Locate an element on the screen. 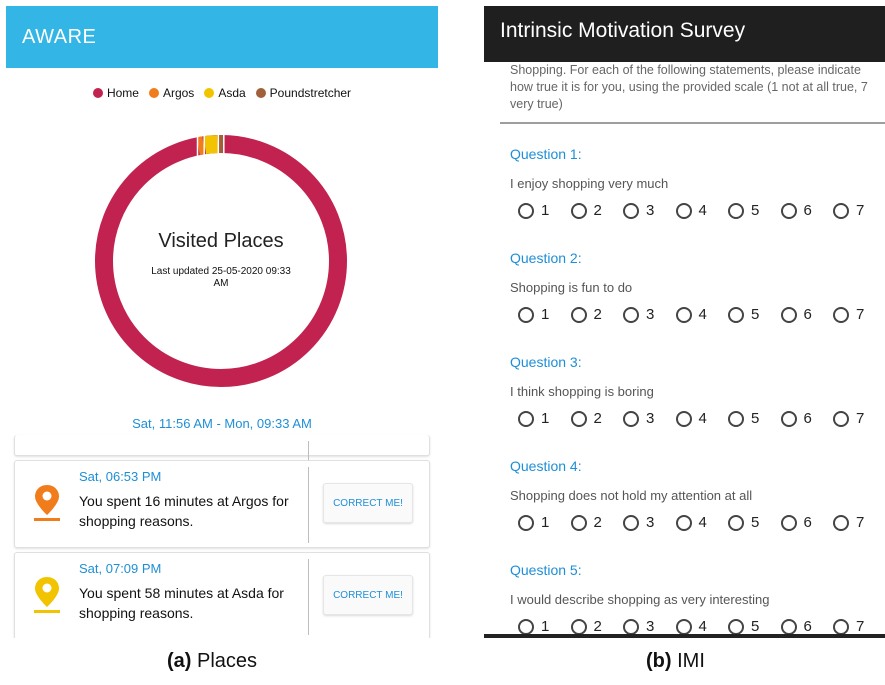  radio-label: 4 is located at coordinates (702, 522).